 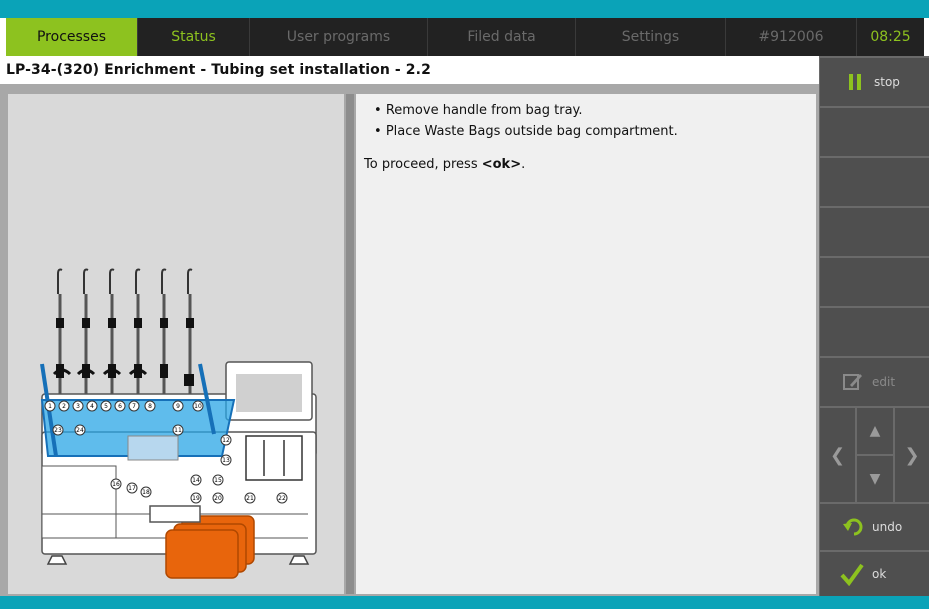 What do you see at coordinates (134, 406) in the screenshot?
I see `port-label: 7` at bounding box center [134, 406].